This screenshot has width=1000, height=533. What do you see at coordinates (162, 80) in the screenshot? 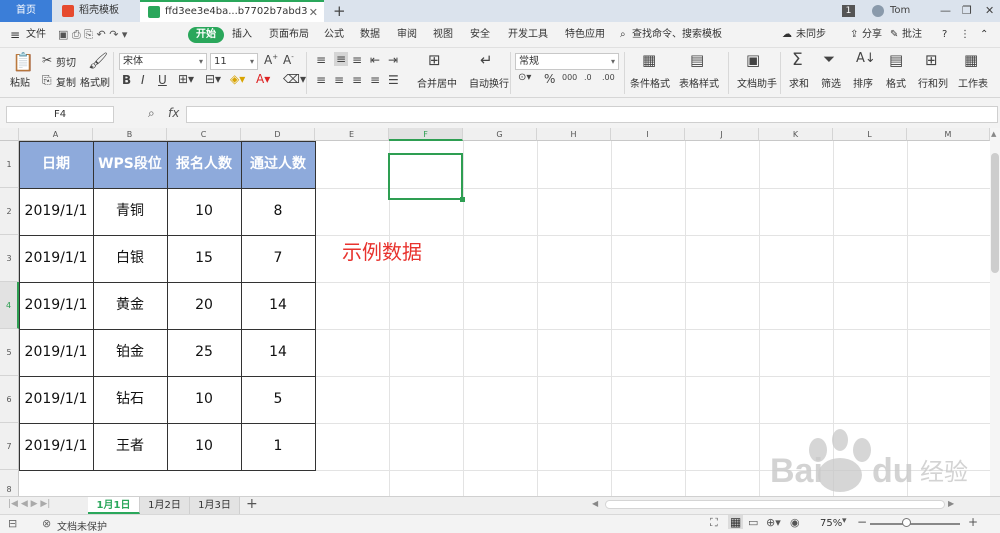
I see `underline-icon: U` at bounding box center [162, 80].